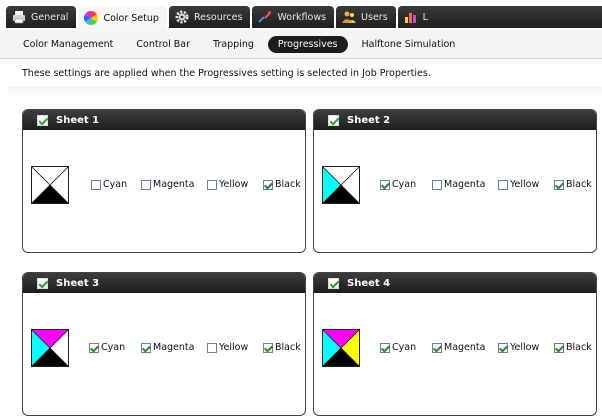  I want to click on bar-chart-icon, so click(411, 17).